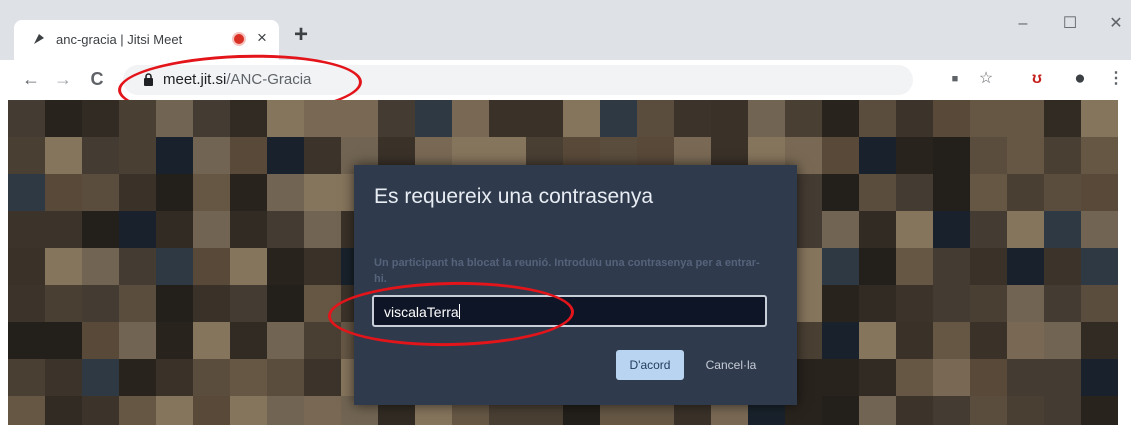 Image resolution: width=1131 pixels, height=425 pixels. Describe the element at coordinates (1070, 24) in the screenshot. I see `maximize-button: ☐` at that location.